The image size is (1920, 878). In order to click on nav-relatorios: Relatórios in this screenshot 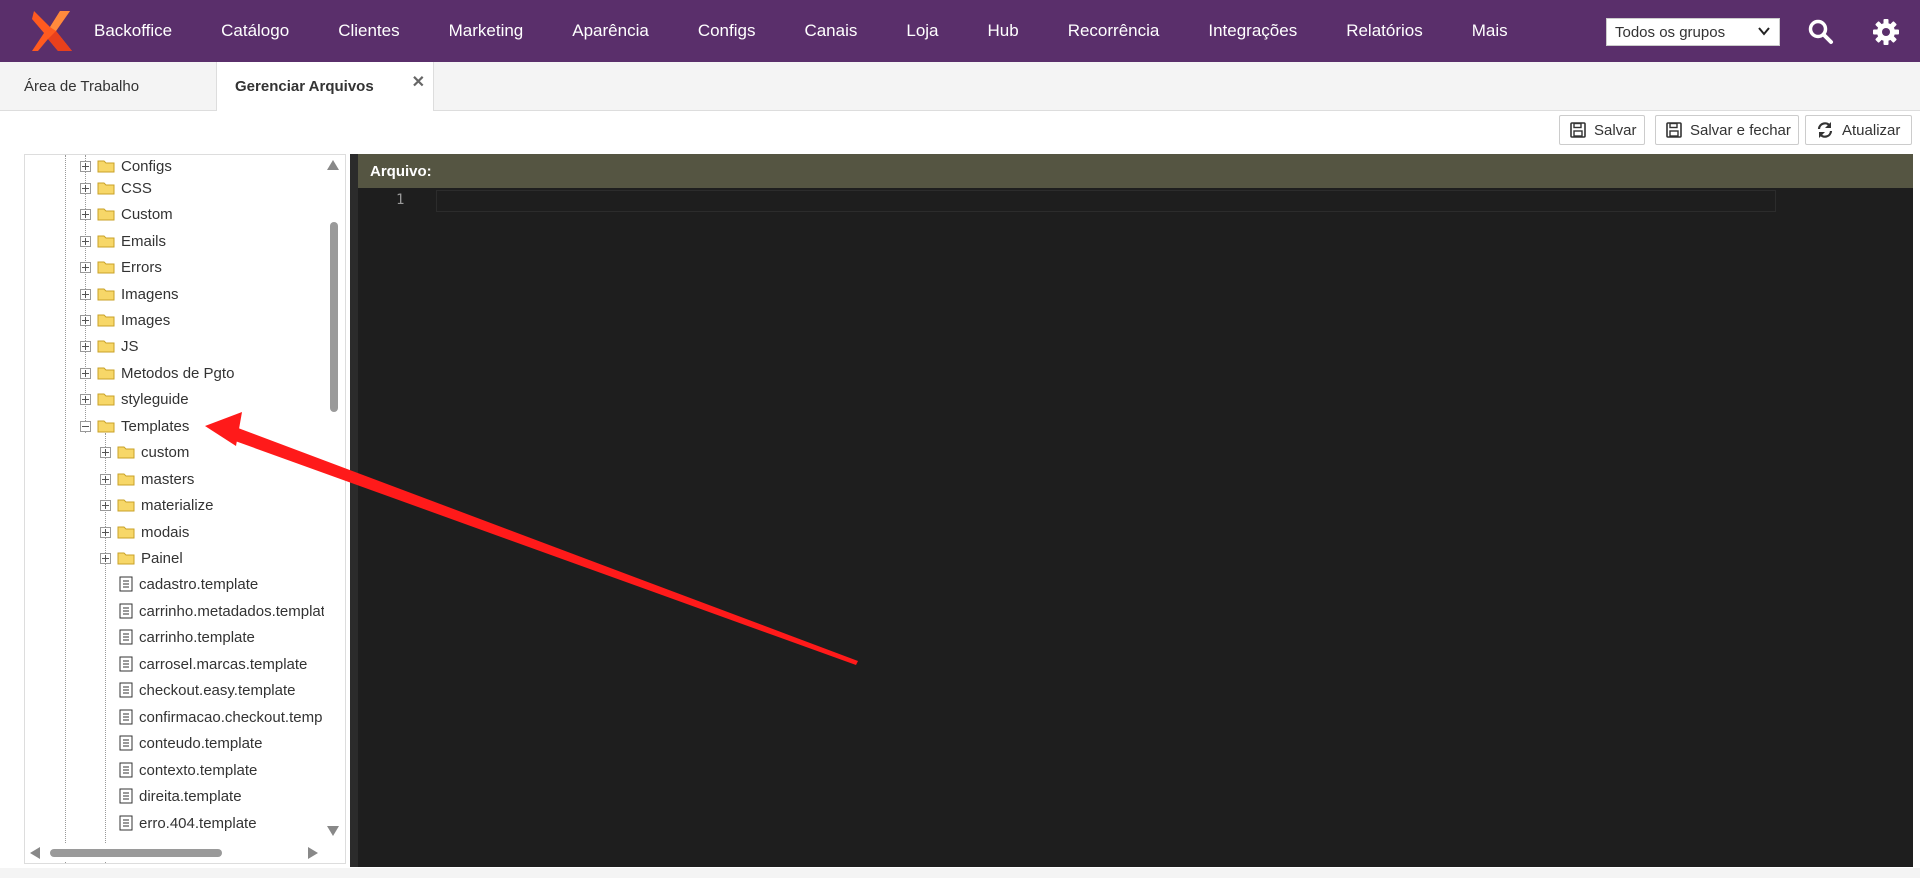, I will do `click(1384, 31)`.